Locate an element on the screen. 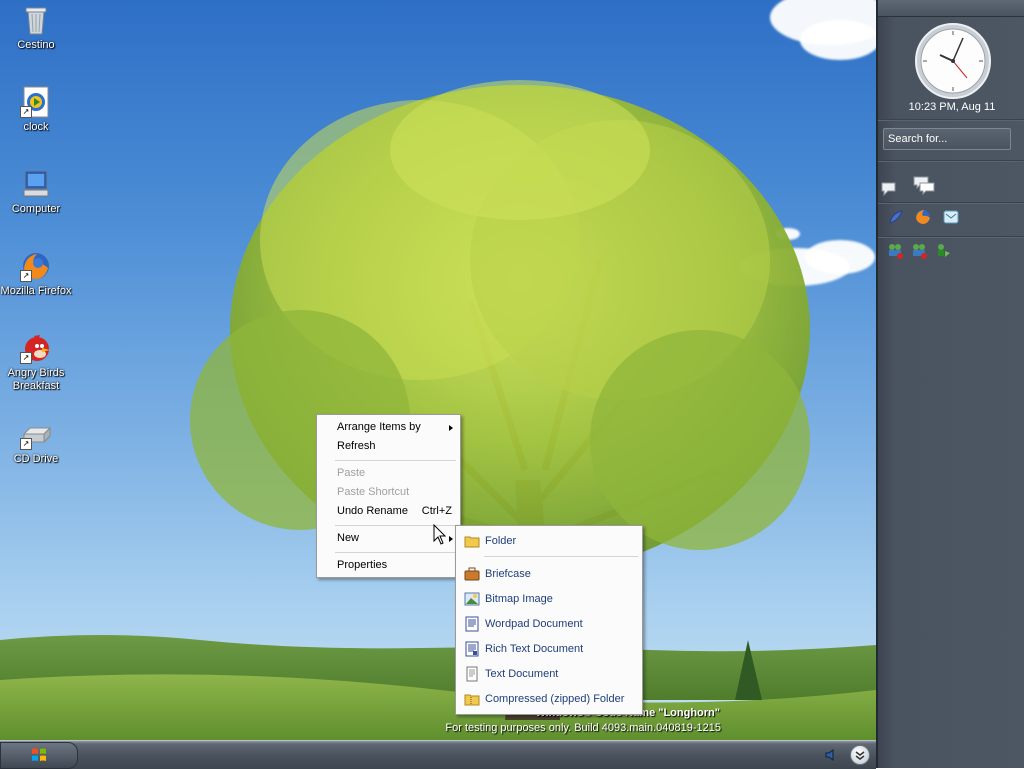  desktop-icon-label: clock is located at coordinates (36, 127).